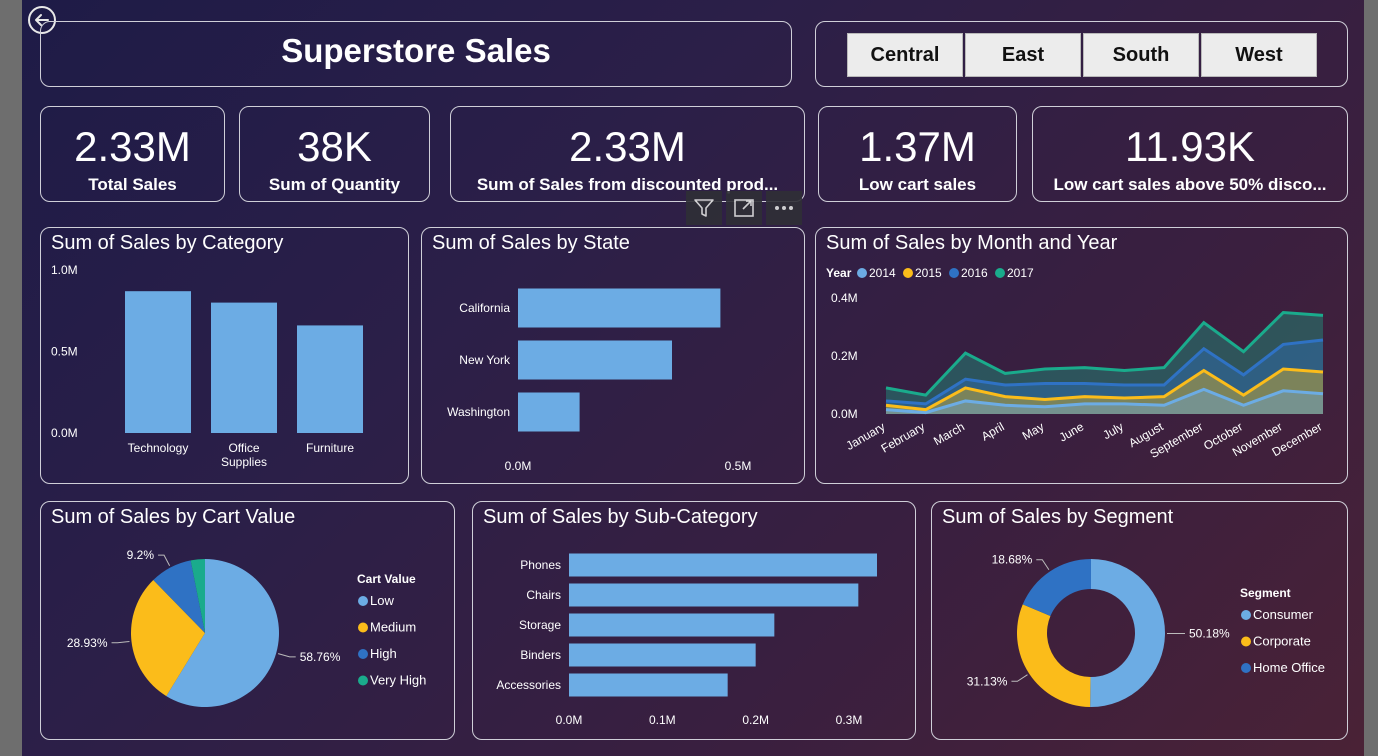 The image size is (1378, 756). Describe the element at coordinates (1141, 55) in the screenshot. I see `region-button-south: South` at that location.